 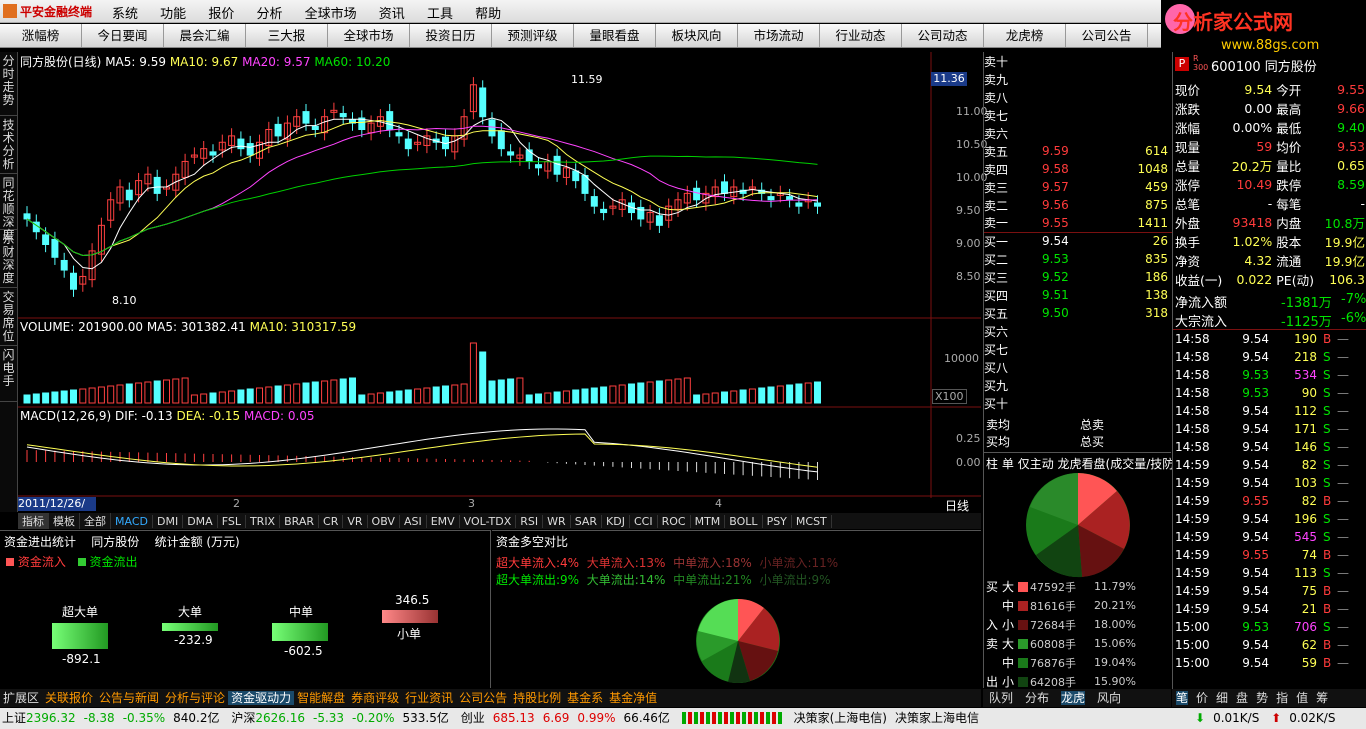 What do you see at coordinates (1037, 698) in the screenshot?
I see `tab-dist: 分布` at bounding box center [1037, 698].